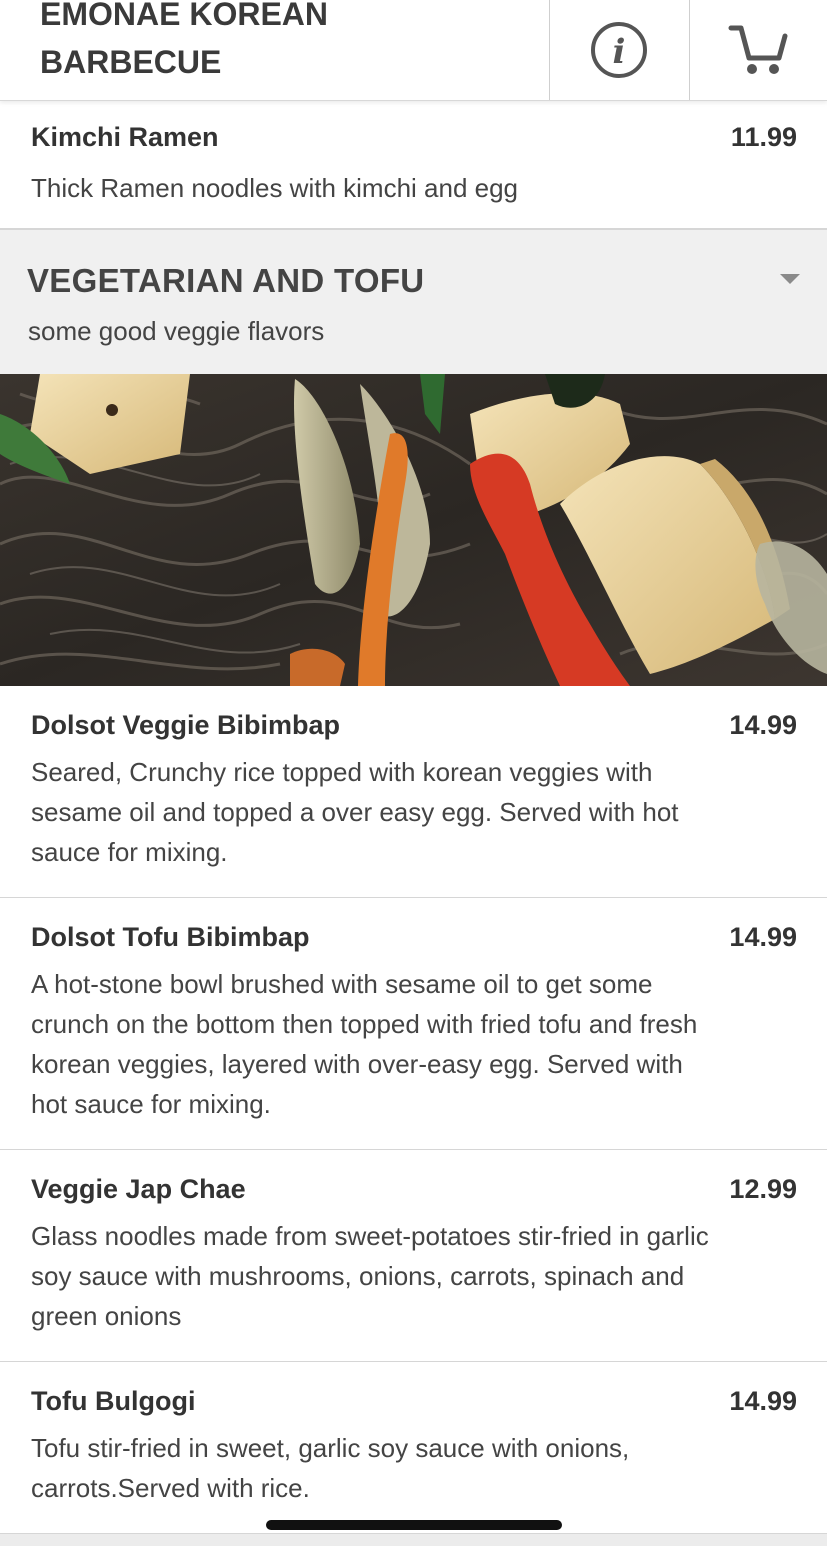  Describe the element at coordinates (413, 50) in the screenshot. I see `app-header: EMONAE KOREAN BARBECUE i` at that location.